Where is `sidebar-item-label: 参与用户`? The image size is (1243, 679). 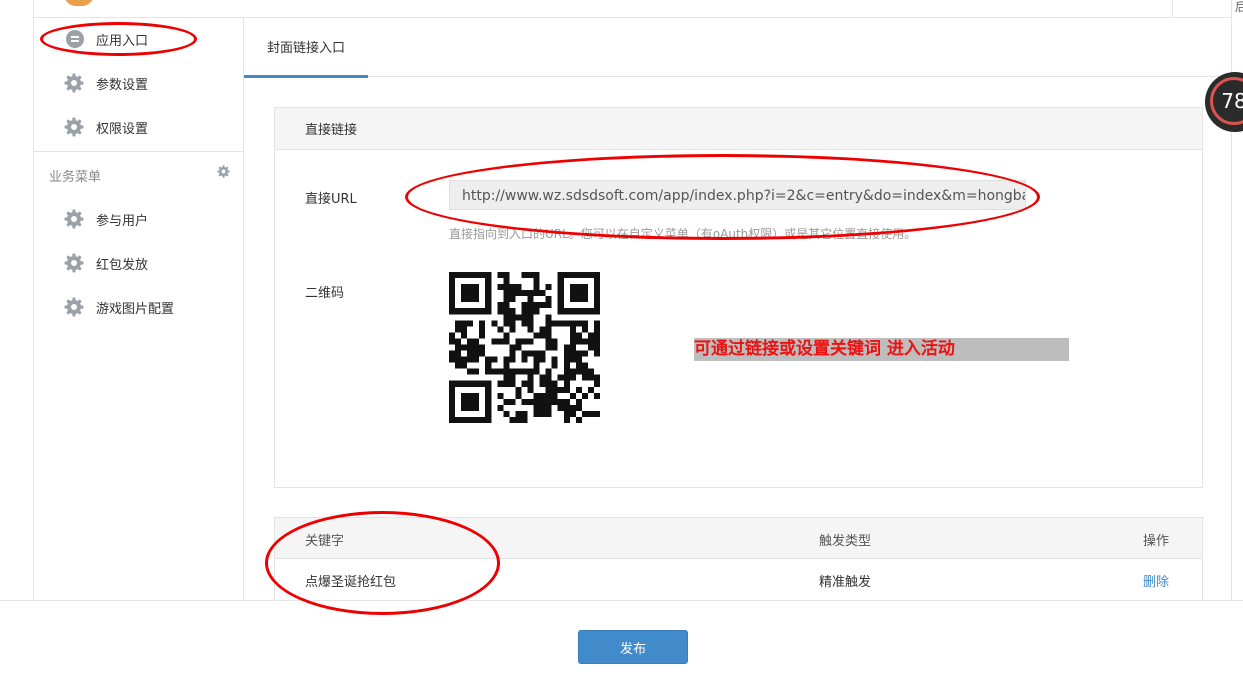
sidebar-item-label: 参与用户 is located at coordinates (122, 221).